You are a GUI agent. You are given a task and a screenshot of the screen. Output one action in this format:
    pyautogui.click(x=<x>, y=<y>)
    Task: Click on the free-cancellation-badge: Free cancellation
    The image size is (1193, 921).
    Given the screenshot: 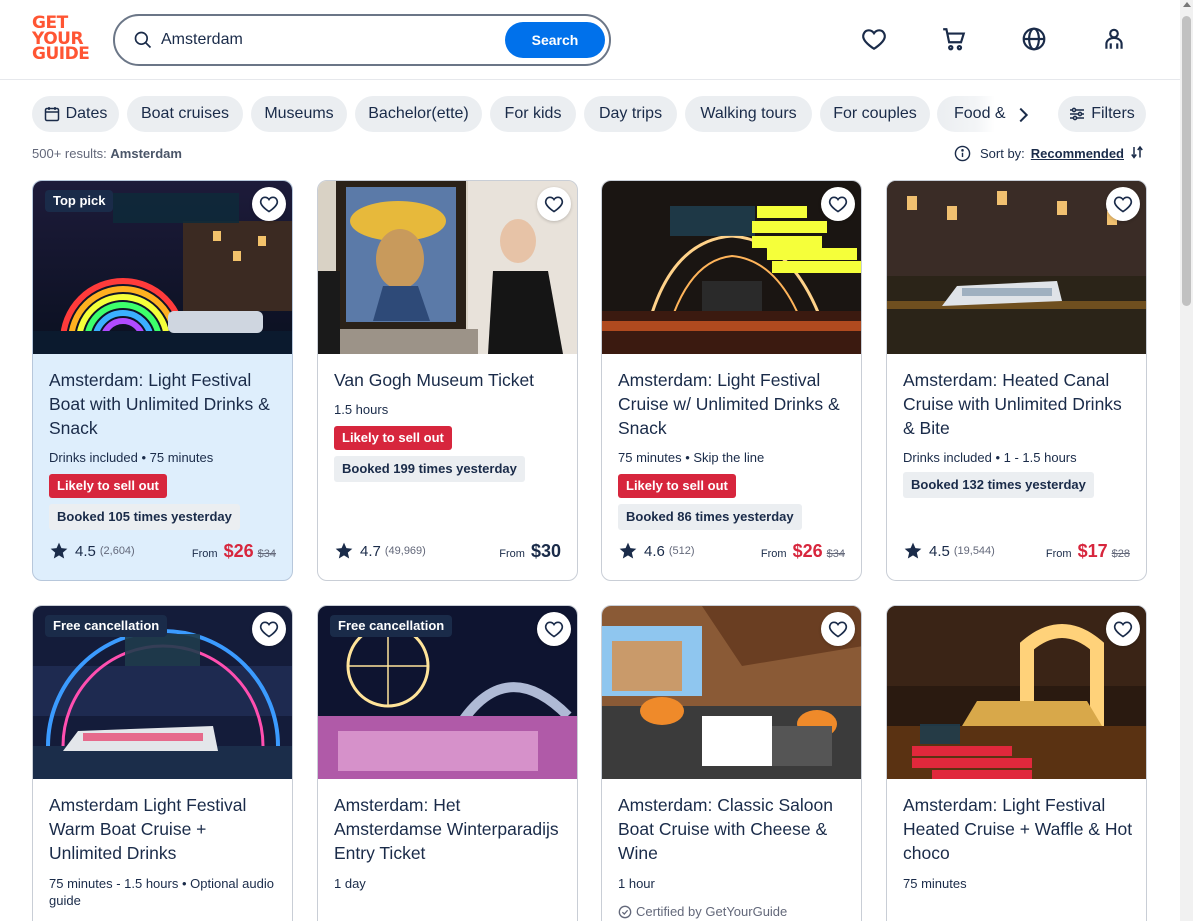 What is the action you would take?
    pyautogui.click(x=391, y=626)
    